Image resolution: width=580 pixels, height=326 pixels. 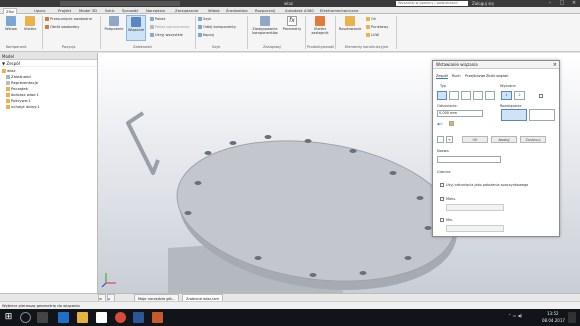 I want to click on tree-label: Pokrywa:1, so click(x=21, y=100).